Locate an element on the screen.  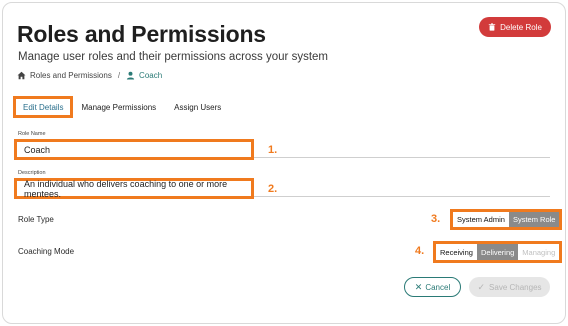
trash-icon is located at coordinates (492, 27).